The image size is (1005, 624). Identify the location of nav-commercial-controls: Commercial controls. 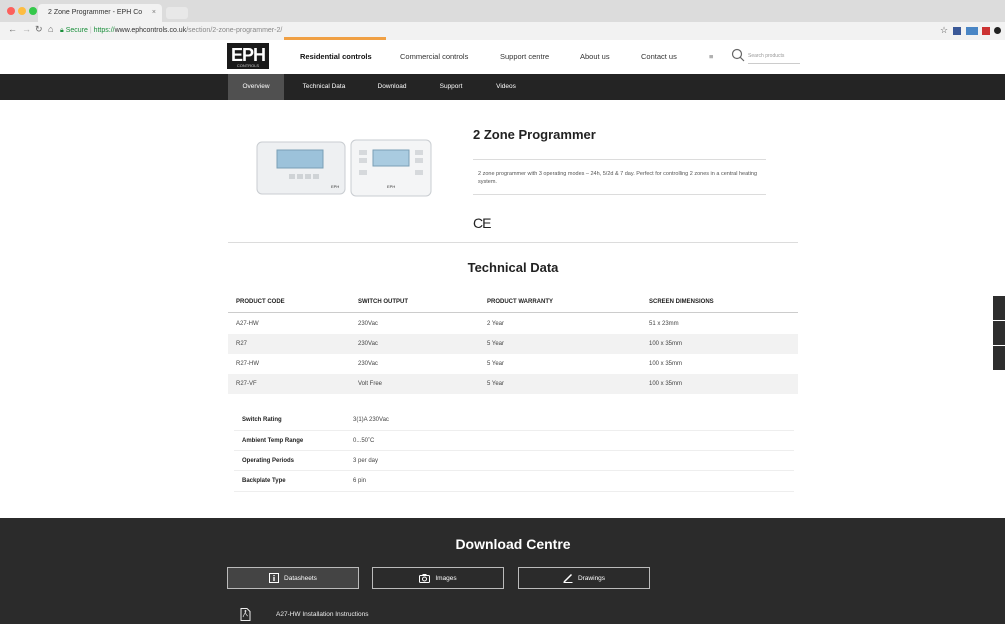
(434, 56).